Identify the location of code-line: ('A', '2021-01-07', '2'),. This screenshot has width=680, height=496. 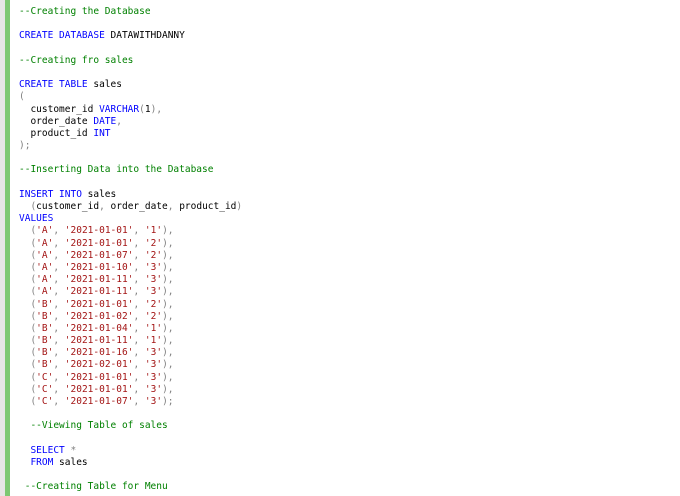
(349, 256).